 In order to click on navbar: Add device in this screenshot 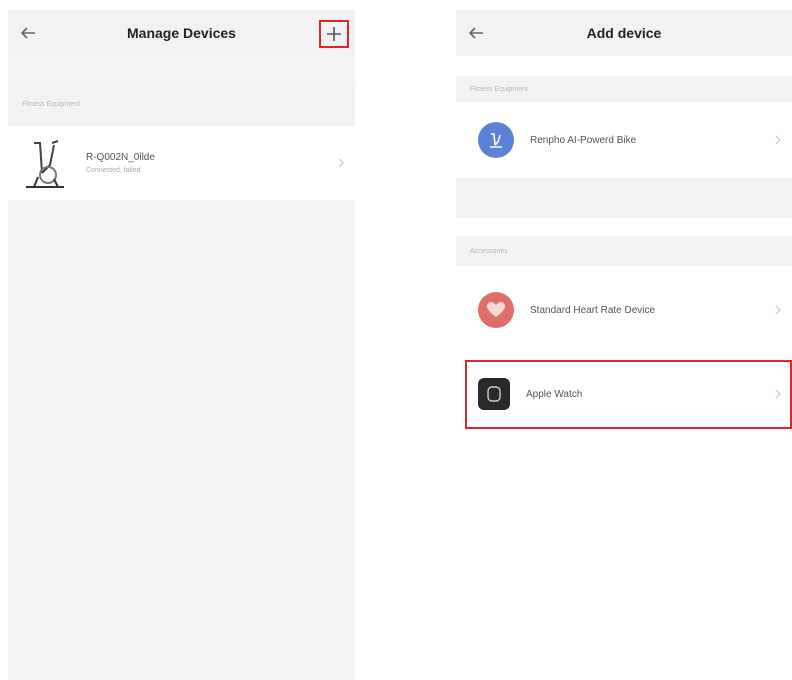, I will do `click(624, 33)`.